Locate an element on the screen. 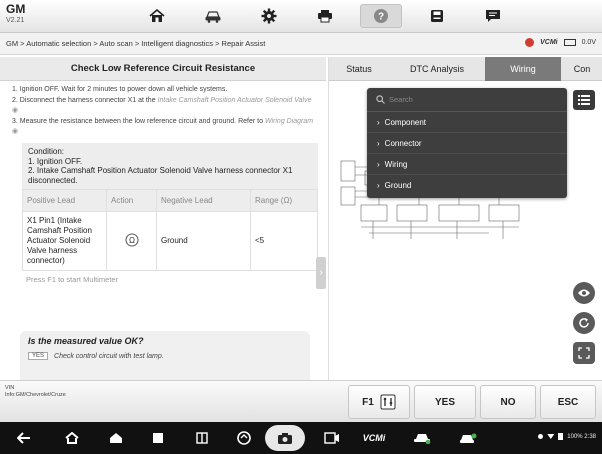  voltage-readout: 0.0V is located at coordinates (588, 42).